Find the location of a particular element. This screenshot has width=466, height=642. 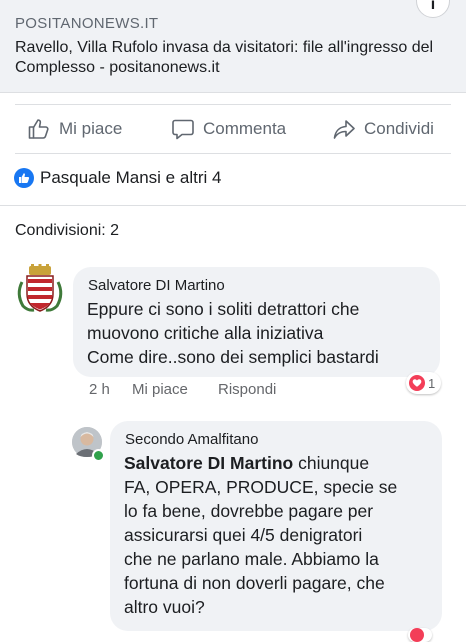

comment-line: altro vuoi? is located at coordinates (164, 607).